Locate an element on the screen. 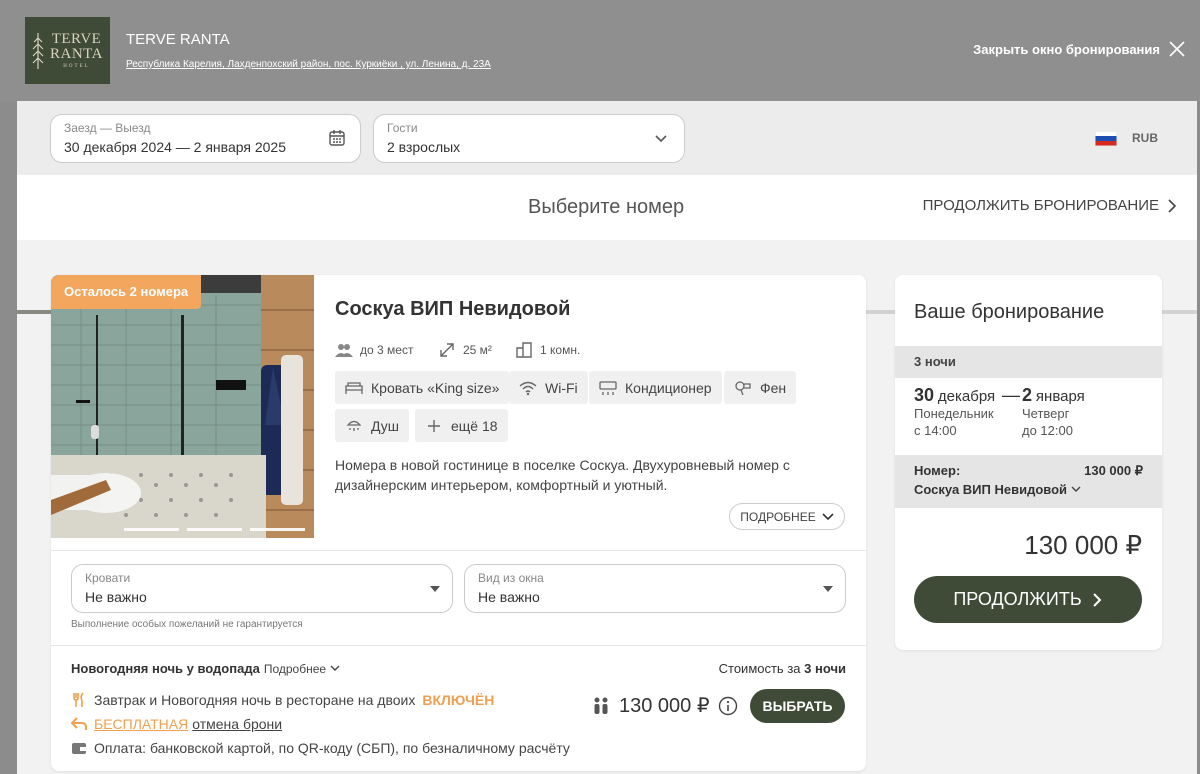 The height and width of the screenshot is (774, 1200). nights-count: 3 ночи is located at coordinates (1028, 362).